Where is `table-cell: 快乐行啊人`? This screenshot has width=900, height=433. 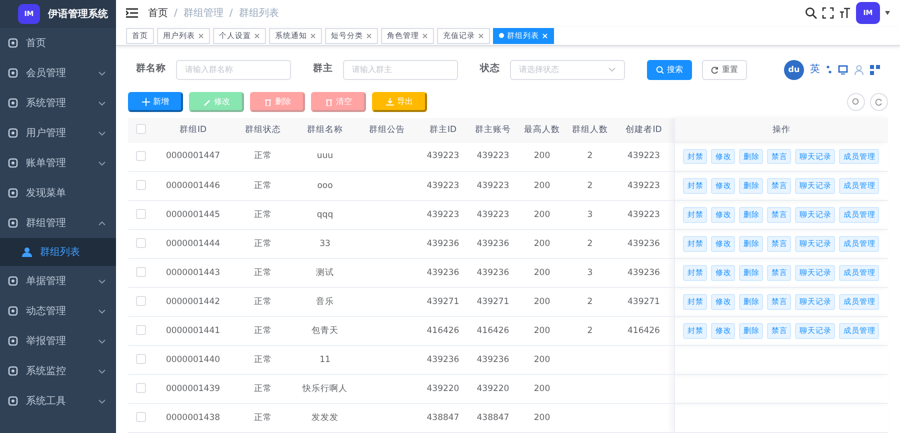
table-cell: 快乐行啊人 is located at coordinates (325, 389).